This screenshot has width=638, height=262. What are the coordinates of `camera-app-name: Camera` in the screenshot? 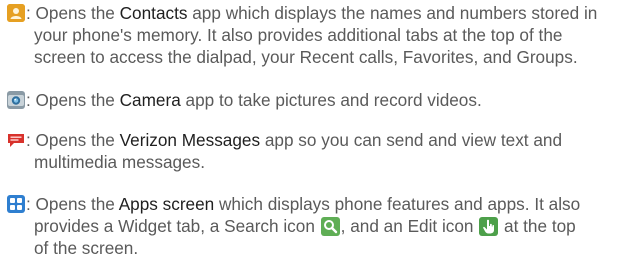 It's located at (150, 100).